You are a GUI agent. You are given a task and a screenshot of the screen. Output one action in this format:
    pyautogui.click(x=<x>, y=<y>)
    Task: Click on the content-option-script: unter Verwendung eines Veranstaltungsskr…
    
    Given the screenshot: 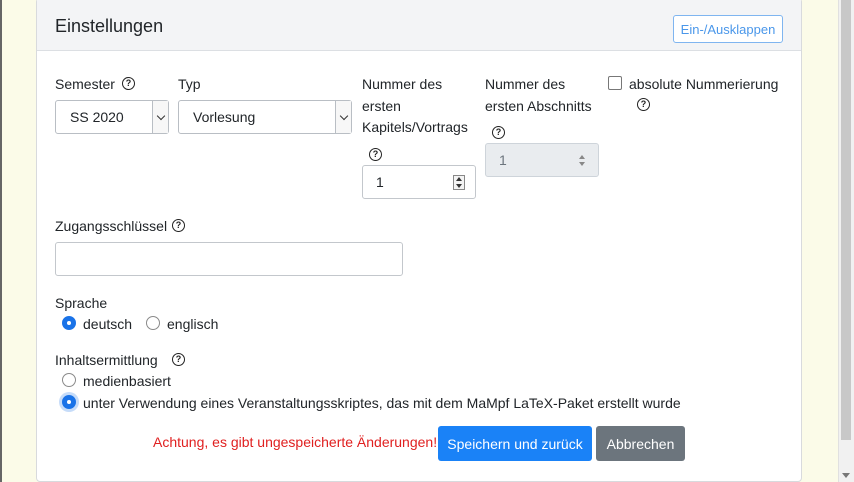 What is the action you would take?
    pyautogui.click(x=382, y=403)
    